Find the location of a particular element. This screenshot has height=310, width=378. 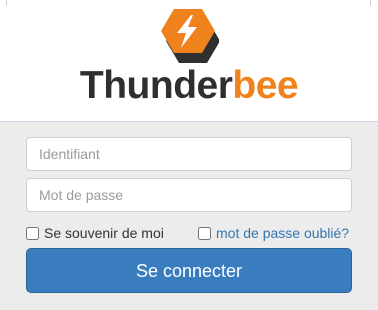

remember-me-label: Se souvenir de moi is located at coordinates (104, 233).